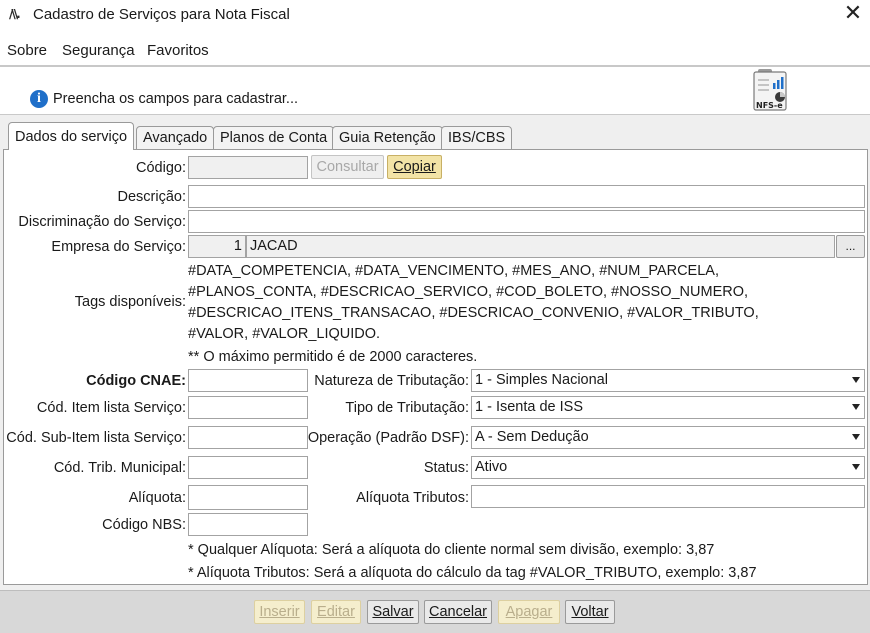 The image size is (870, 633). What do you see at coordinates (175, 137) in the screenshot?
I see `tab-avancado: Avançado` at bounding box center [175, 137].